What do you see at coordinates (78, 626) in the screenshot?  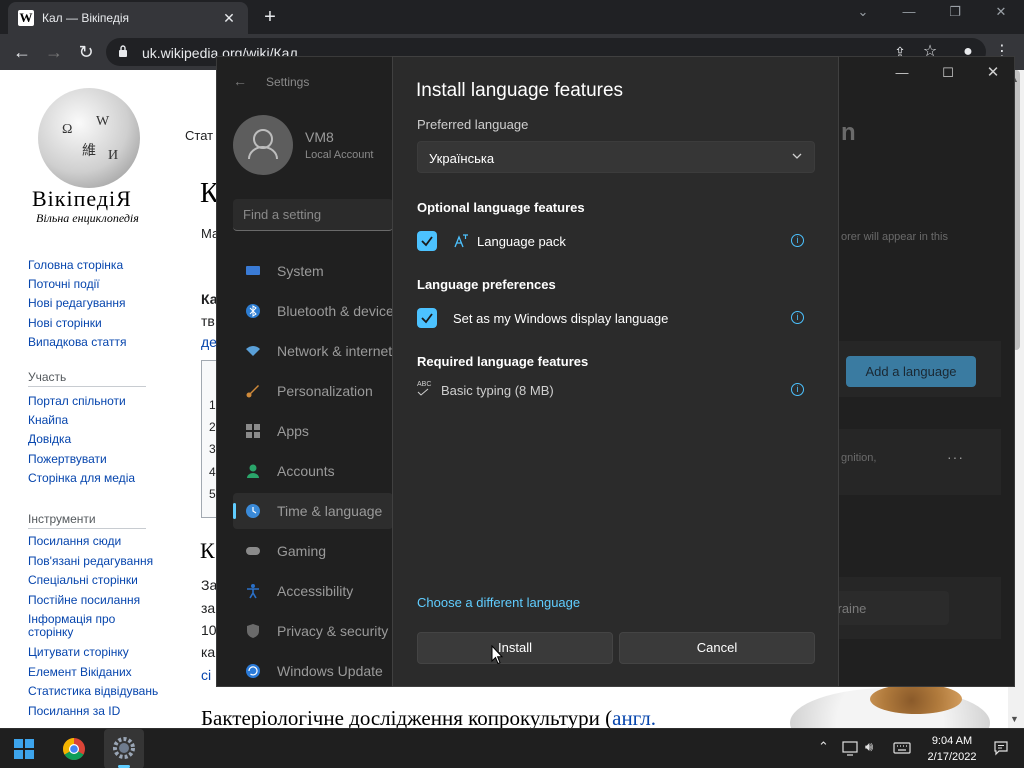 I see `sidebar-link-pageinfo: Інформація про сторінку` at bounding box center [78, 626].